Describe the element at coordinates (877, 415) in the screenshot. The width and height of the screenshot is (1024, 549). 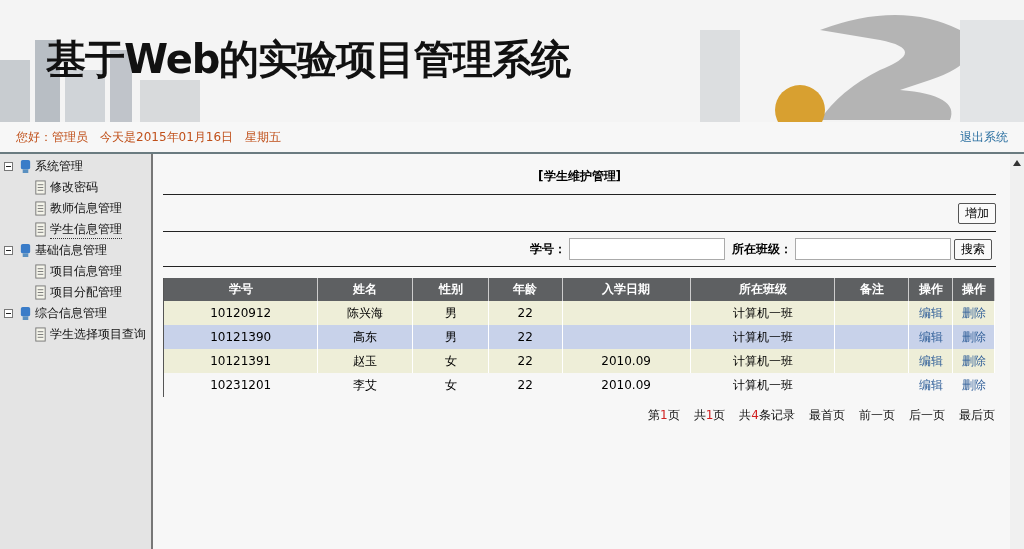
I see `pager-link: 前一页` at that location.